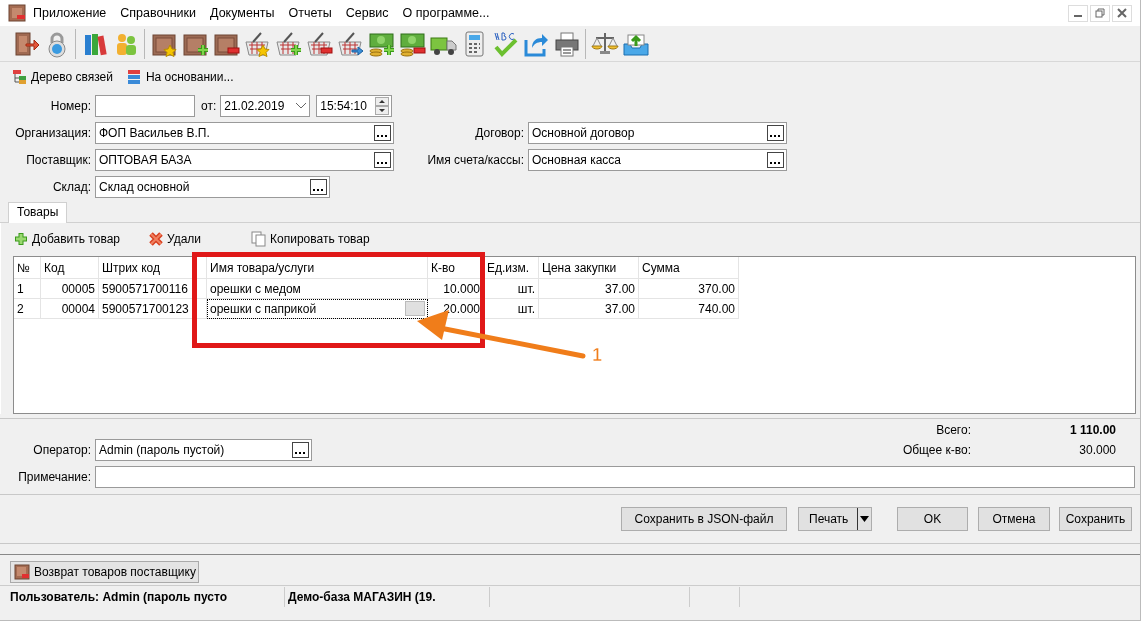 This screenshot has height=625, width=1148. Describe the element at coordinates (932, 519) in the screenshot. I see `dialog-button: OK` at that location.